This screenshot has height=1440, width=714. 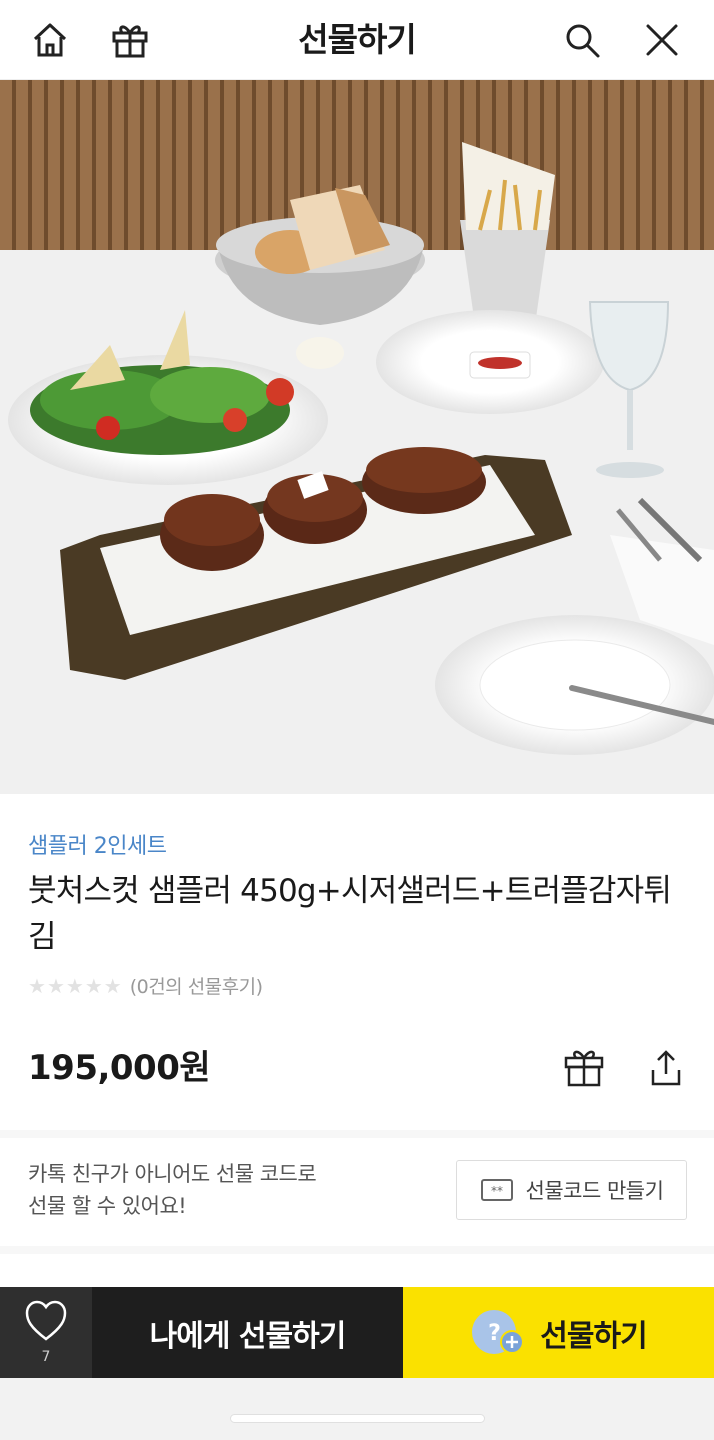 I want to click on search-icon, so click(x=582, y=40).